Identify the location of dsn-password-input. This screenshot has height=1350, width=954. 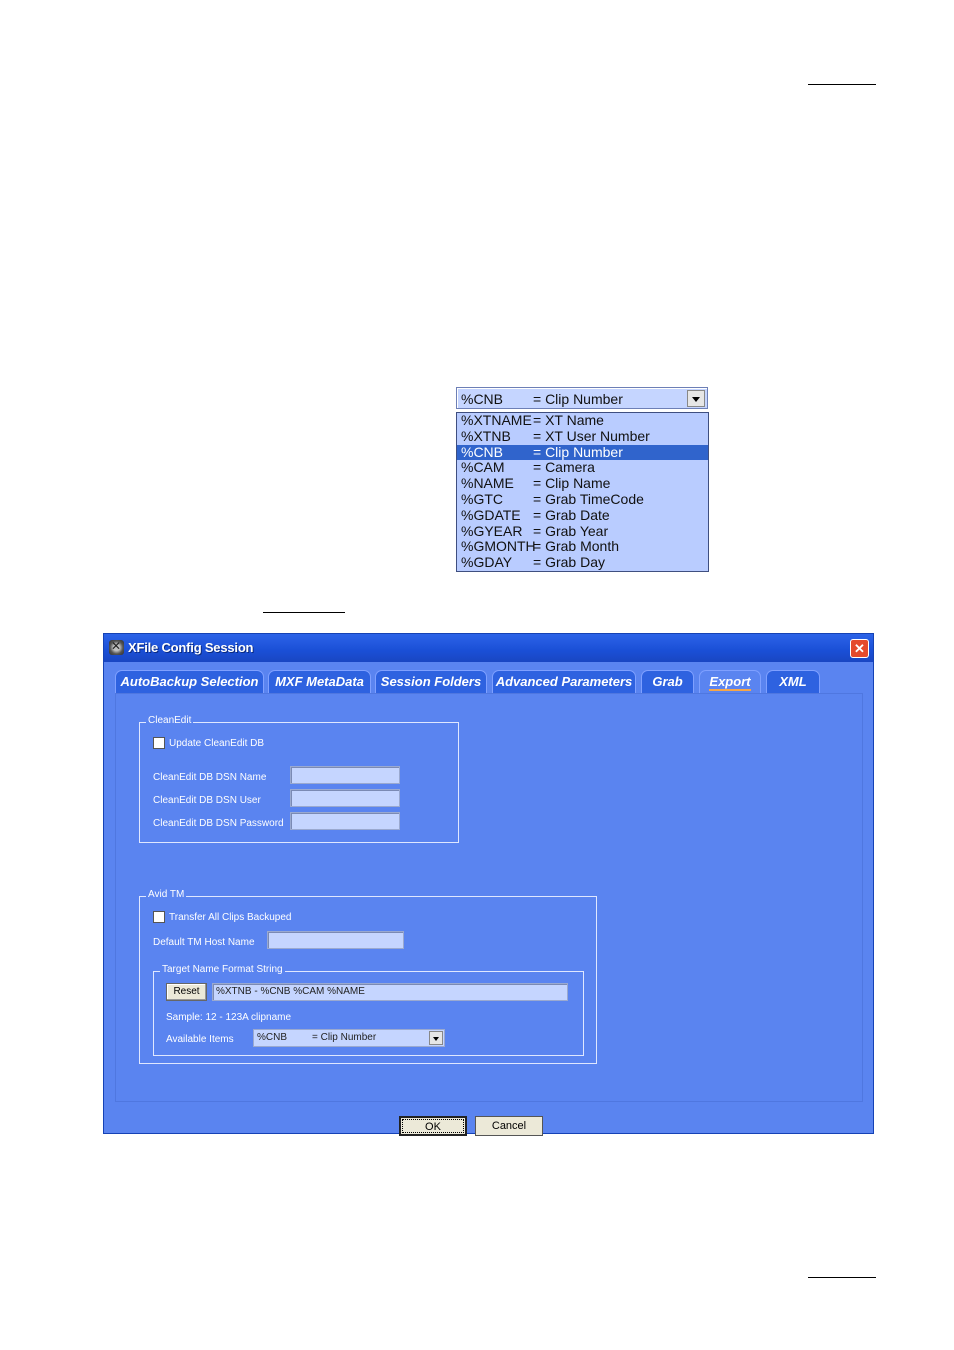
(345, 821).